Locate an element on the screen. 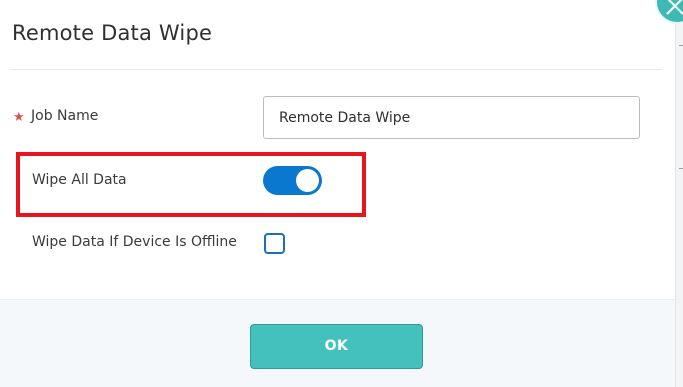 The image size is (683, 387). job-name-label: Job Name is located at coordinates (65, 116).